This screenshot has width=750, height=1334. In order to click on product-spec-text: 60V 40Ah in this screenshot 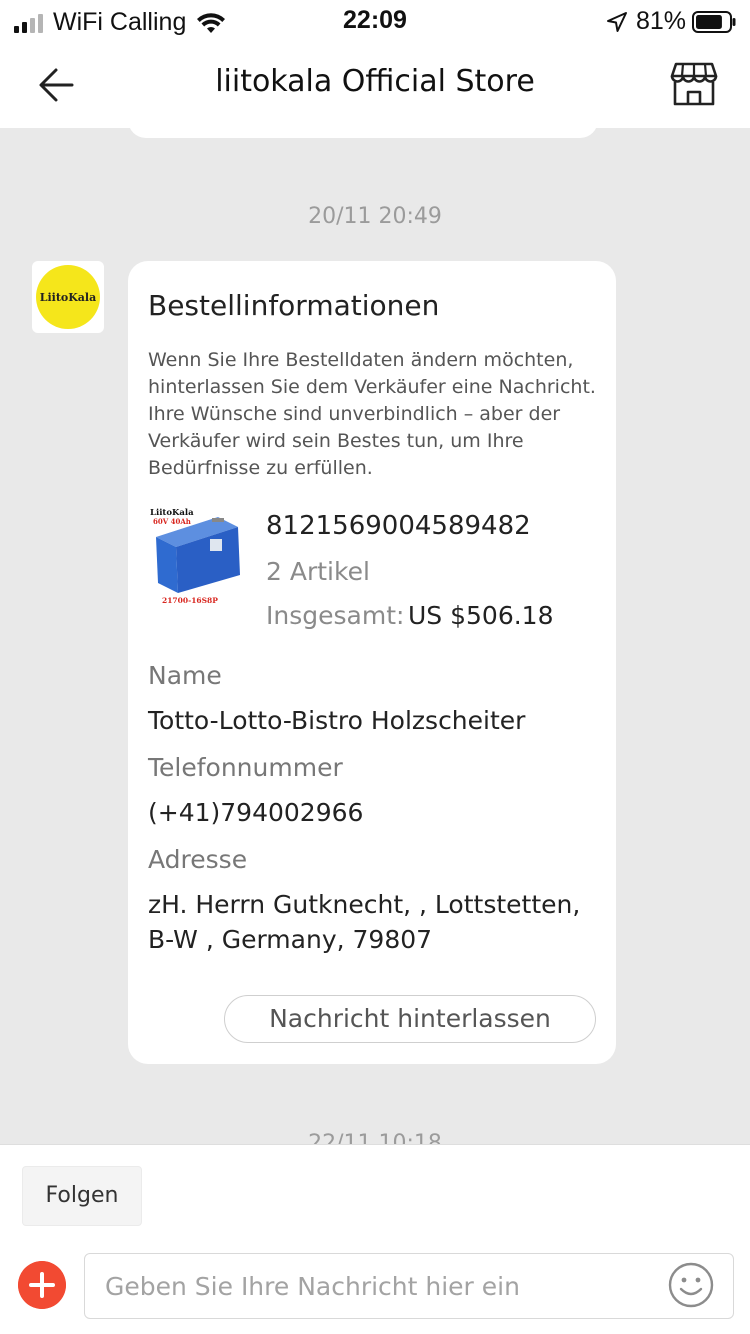, I will do `click(172, 521)`.